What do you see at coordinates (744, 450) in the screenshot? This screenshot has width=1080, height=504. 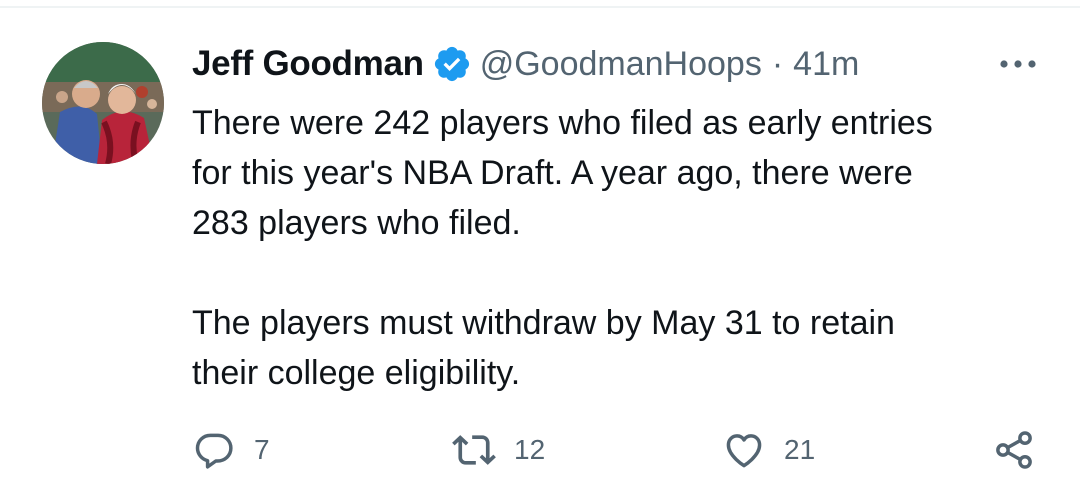 I see `heart-icon` at bounding box center [744, 450].